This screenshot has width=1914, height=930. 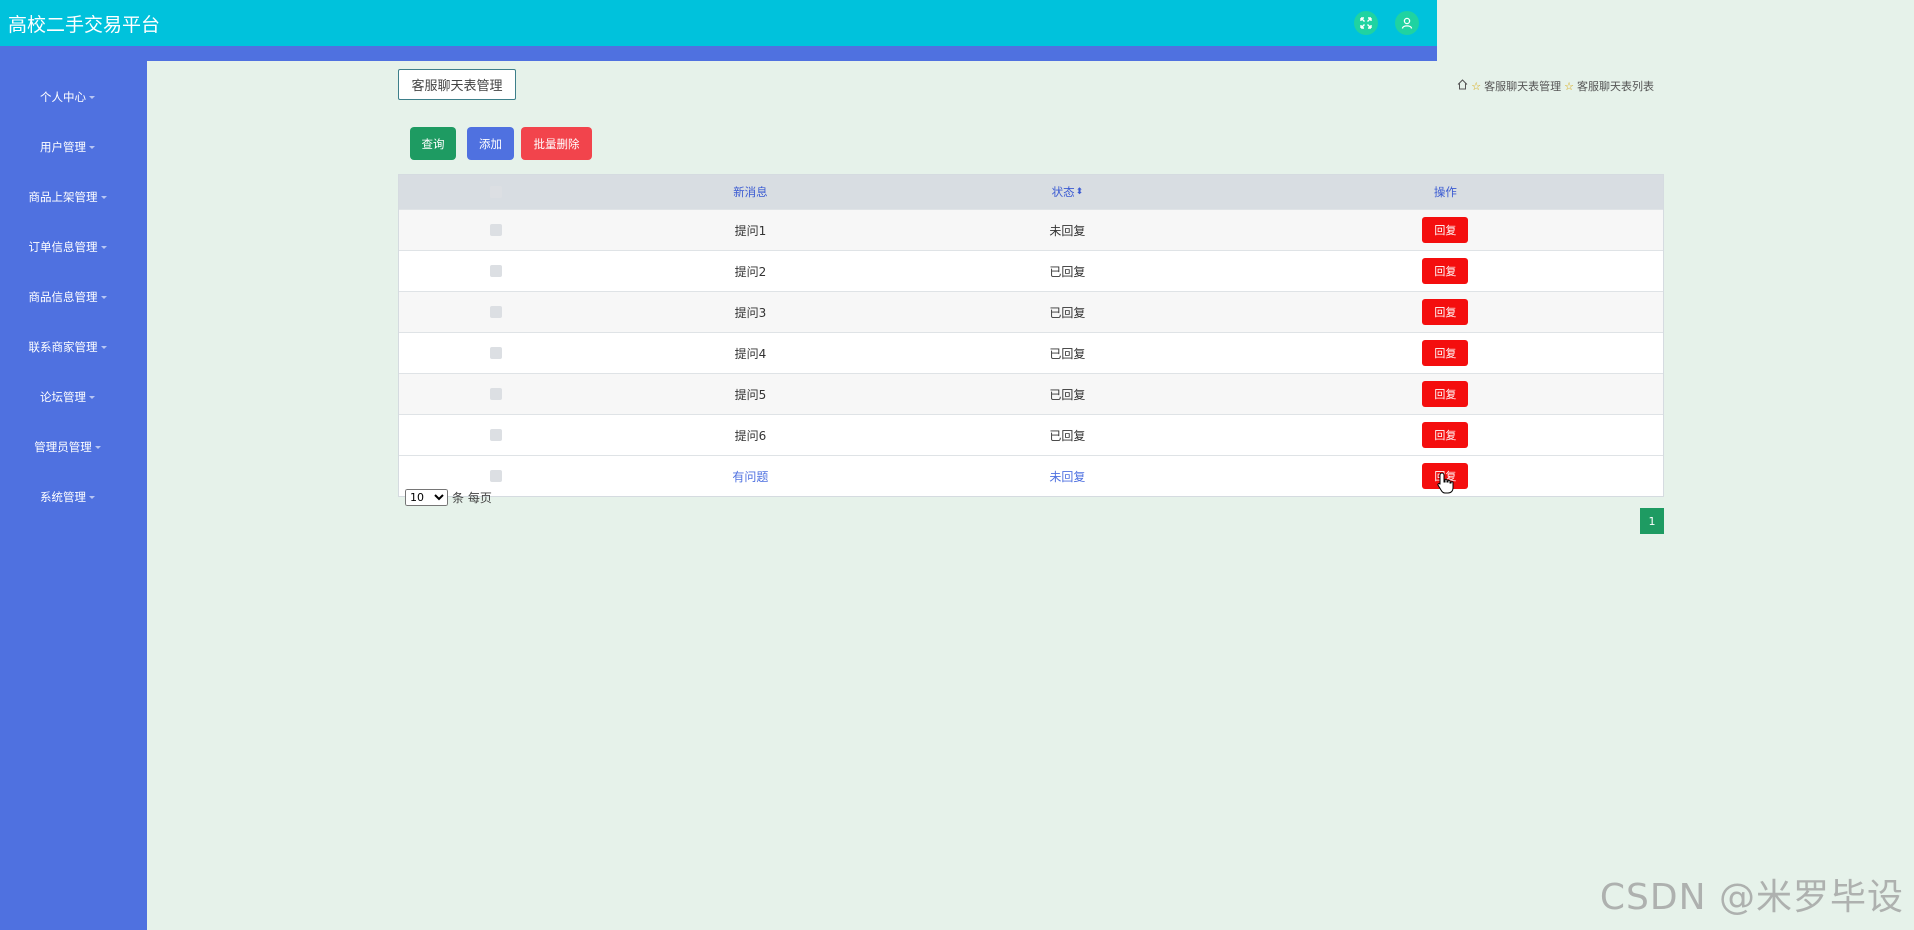 I want to click on column-header-action: 操作, so click(x=1445, y=192).